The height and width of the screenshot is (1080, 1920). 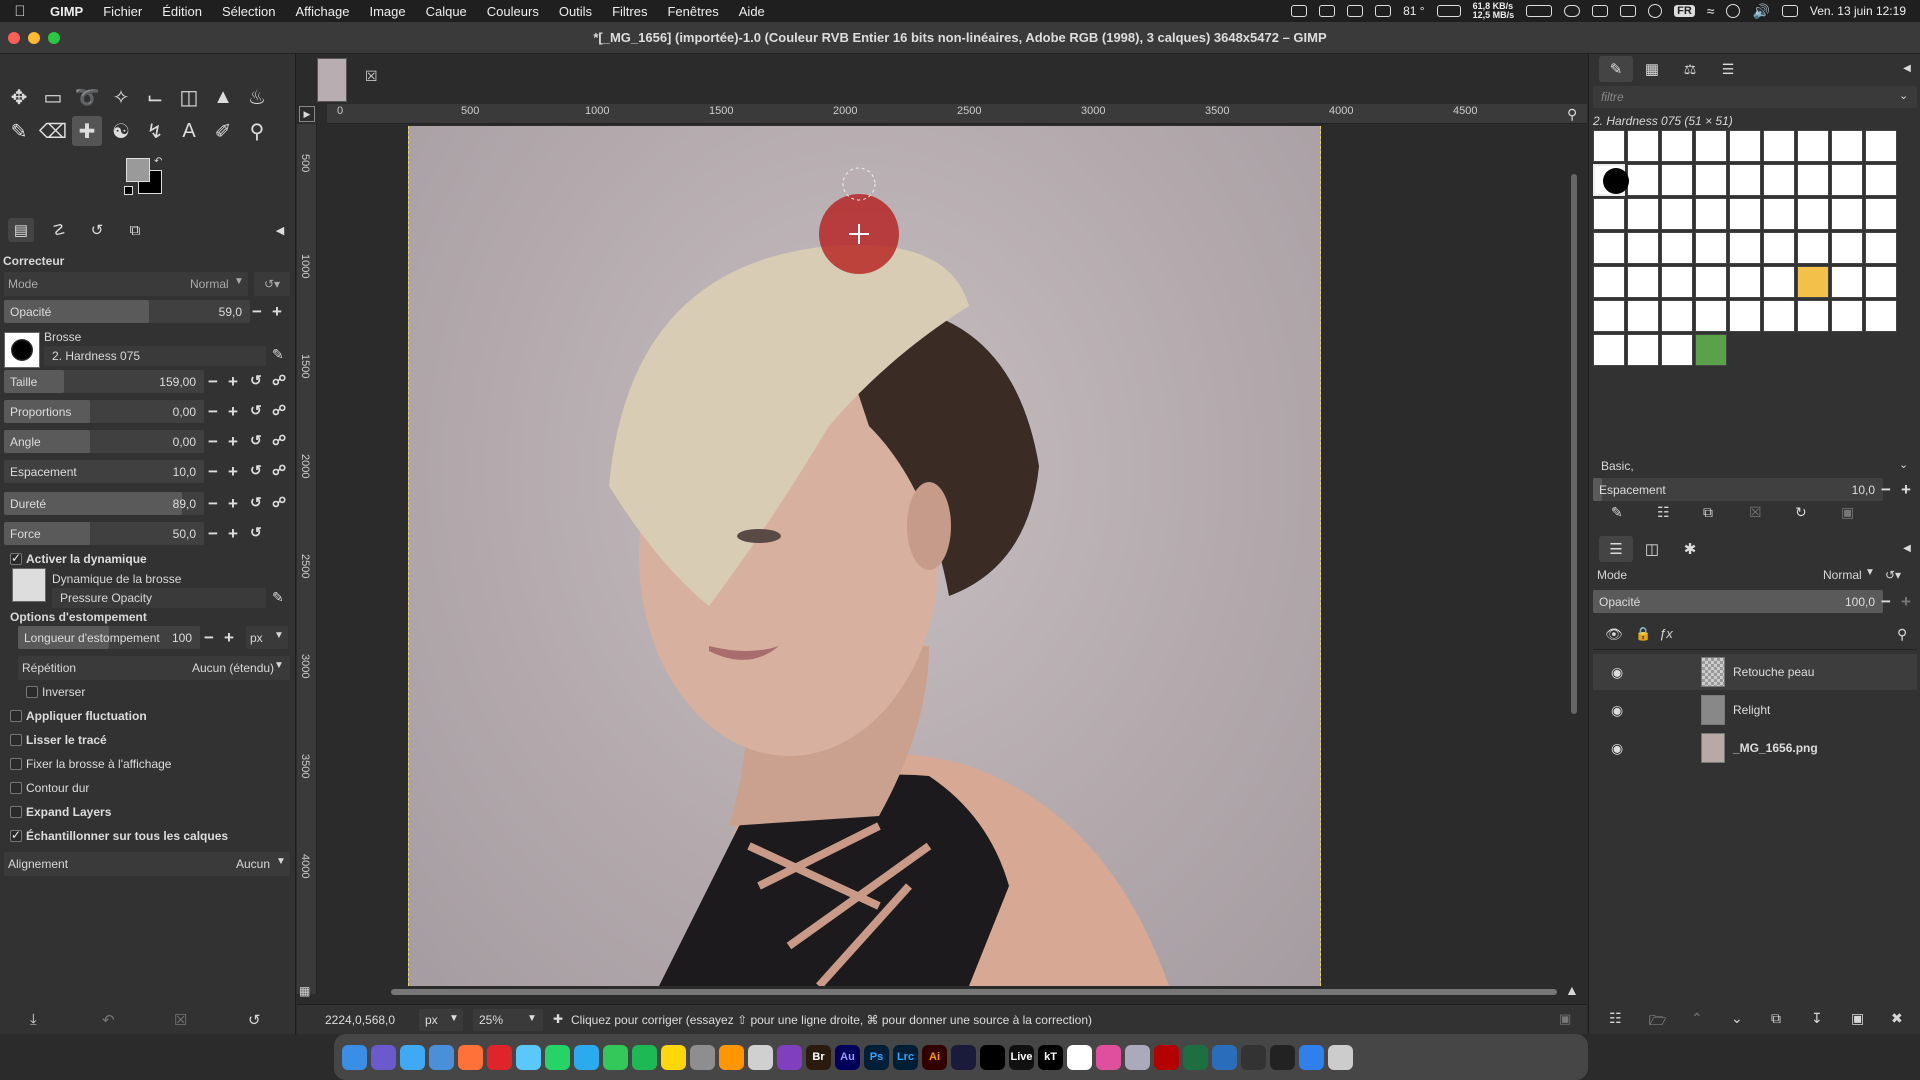 I want to click on rect-select-tool-icon: ▭, so click(x=53, y=97).